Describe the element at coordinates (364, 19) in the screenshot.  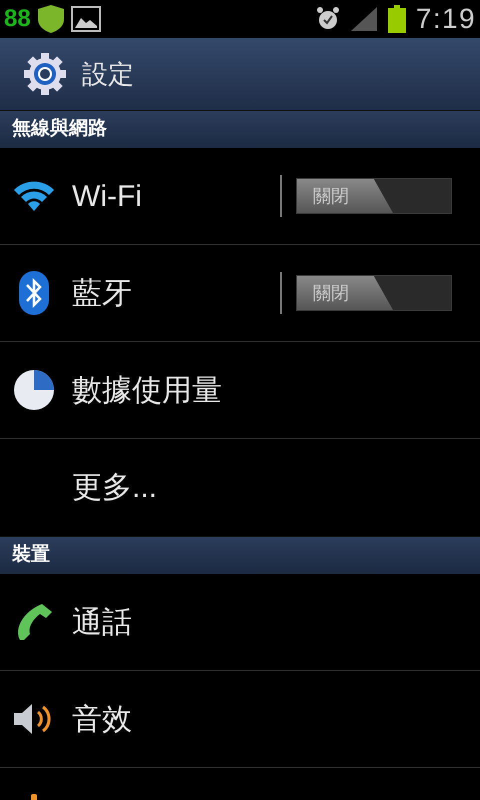
I see `signal-icon` at that location.